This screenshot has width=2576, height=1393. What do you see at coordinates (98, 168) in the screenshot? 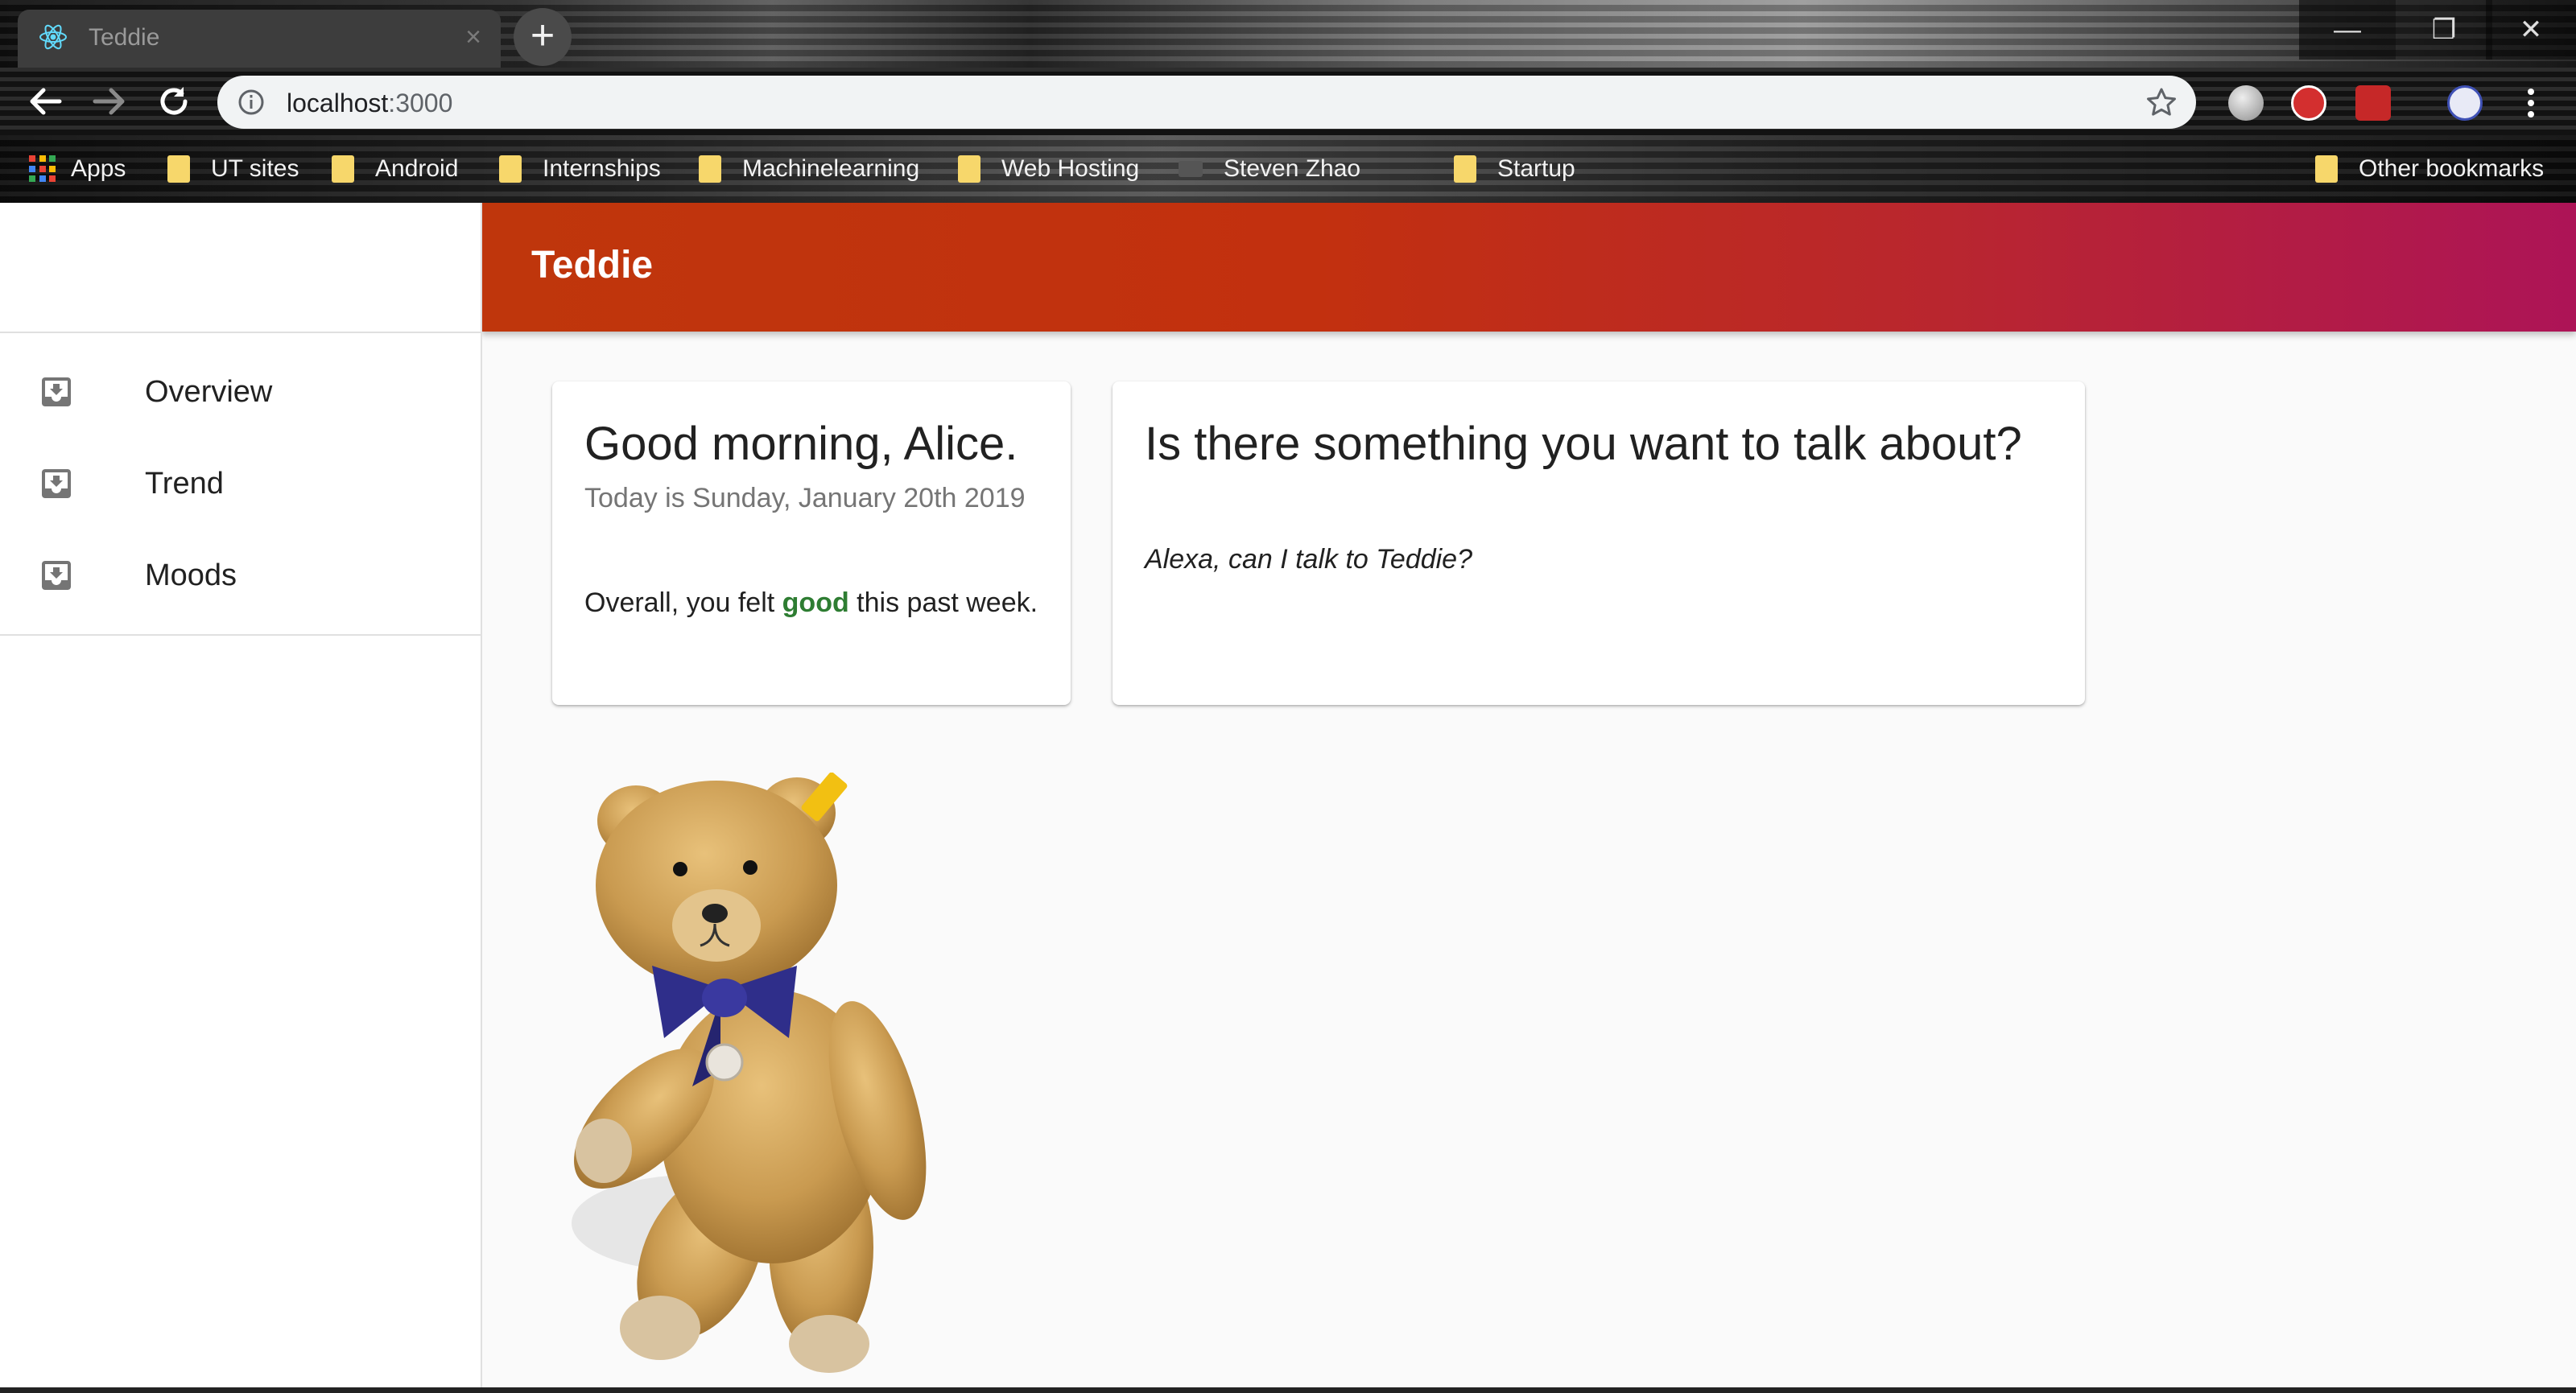
I see `bookmark-label: Apps` at bounding box center [98, 168].